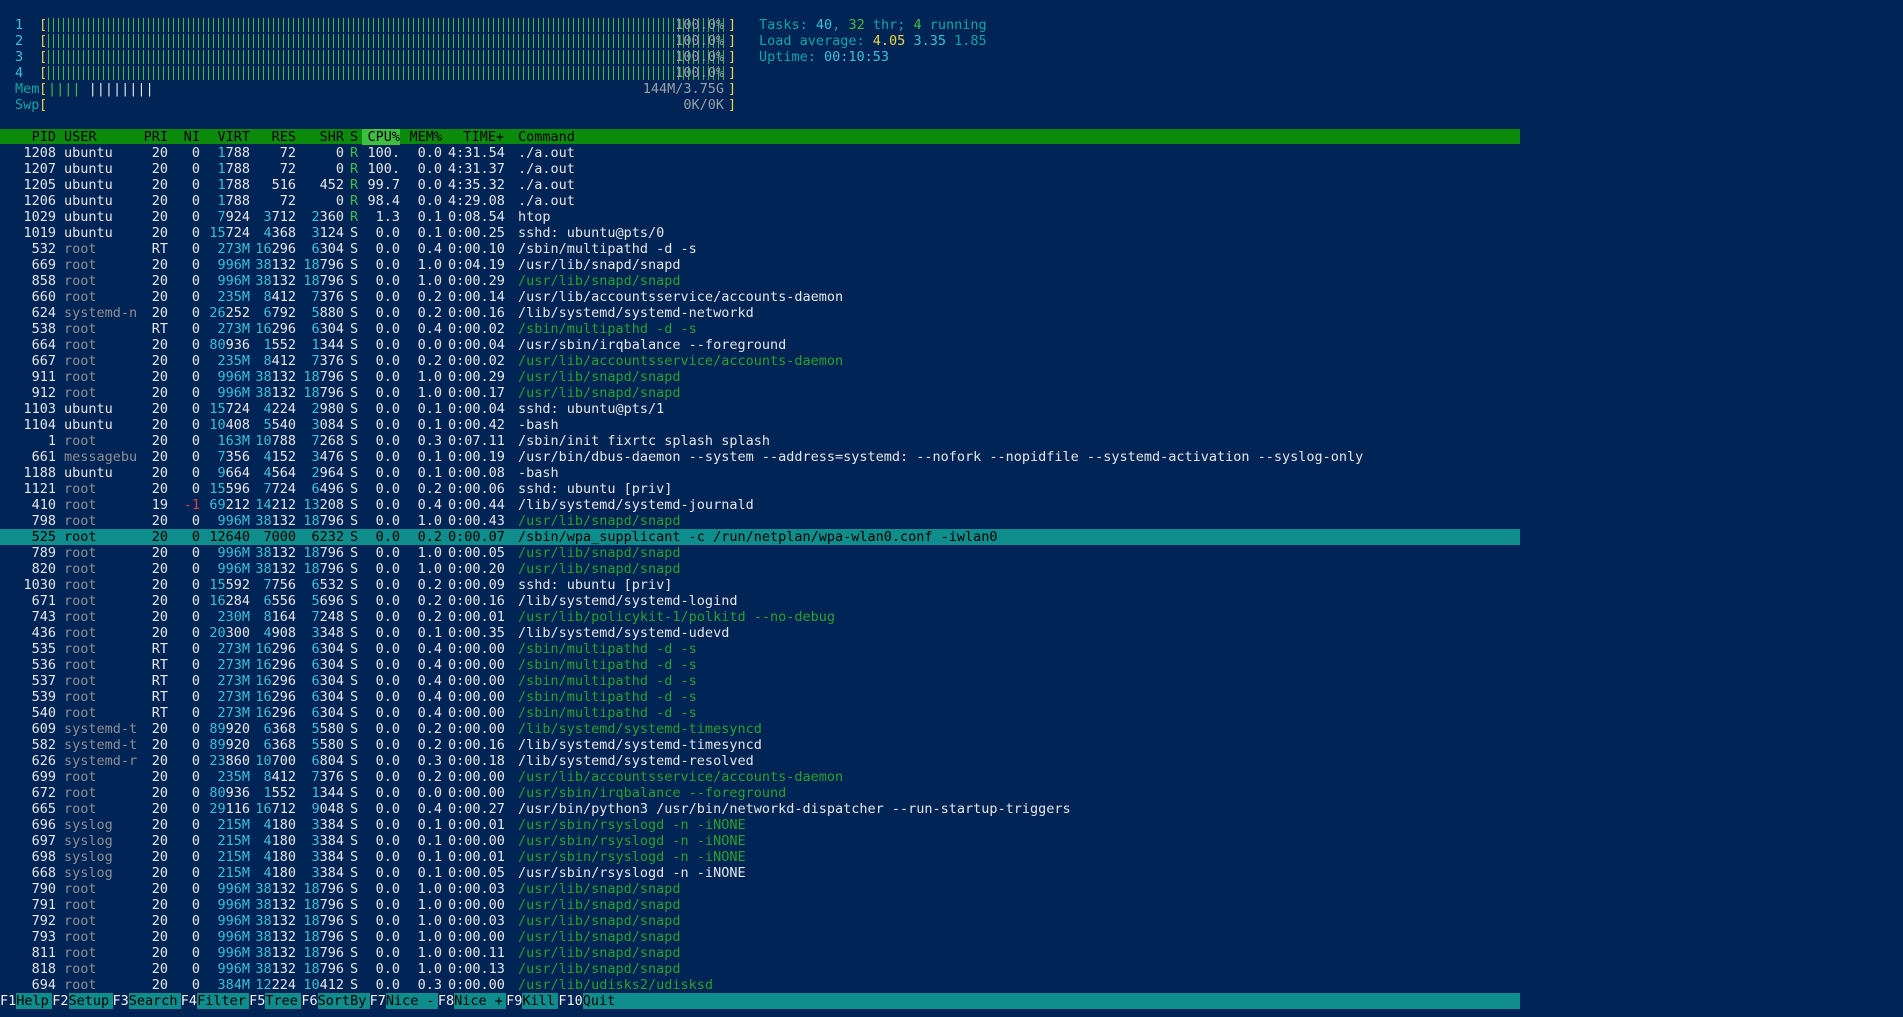 The width and height of the screenshot is (1903, 1017). I want to click on column-pri: PRI, so click(153, 137).